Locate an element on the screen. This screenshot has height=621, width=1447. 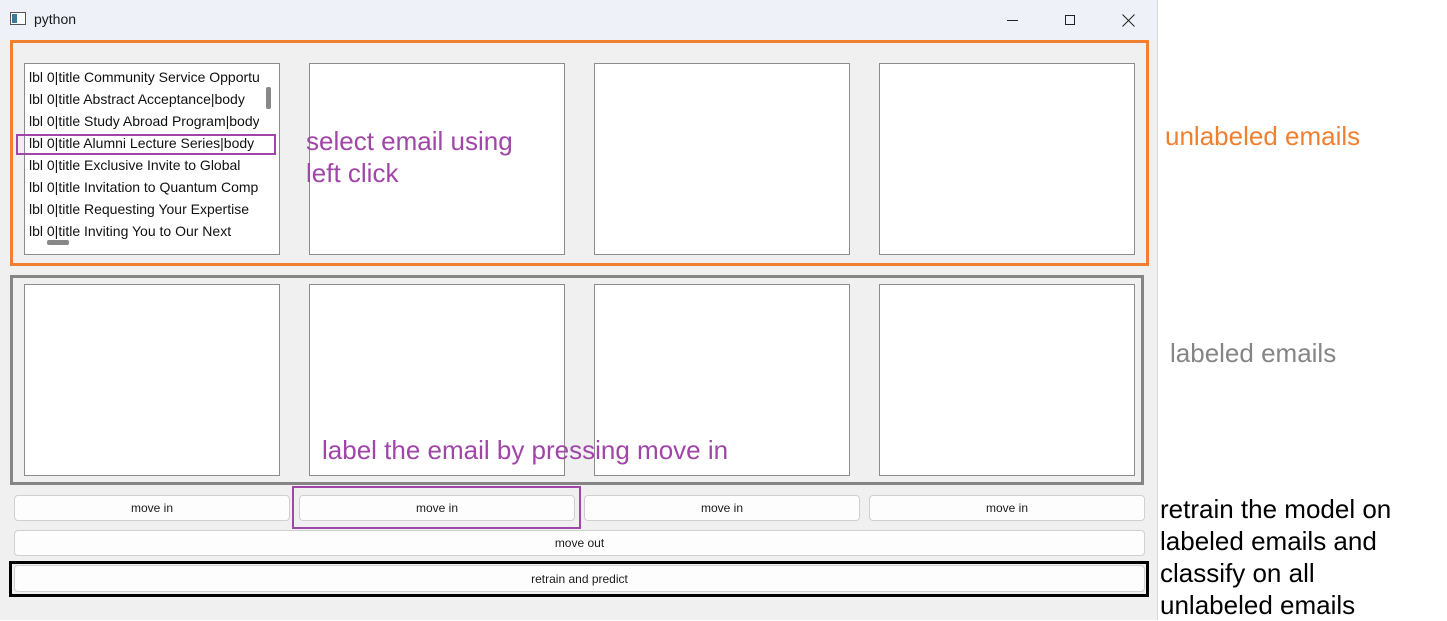
maximize-button is located at coordinates (1070, 20).